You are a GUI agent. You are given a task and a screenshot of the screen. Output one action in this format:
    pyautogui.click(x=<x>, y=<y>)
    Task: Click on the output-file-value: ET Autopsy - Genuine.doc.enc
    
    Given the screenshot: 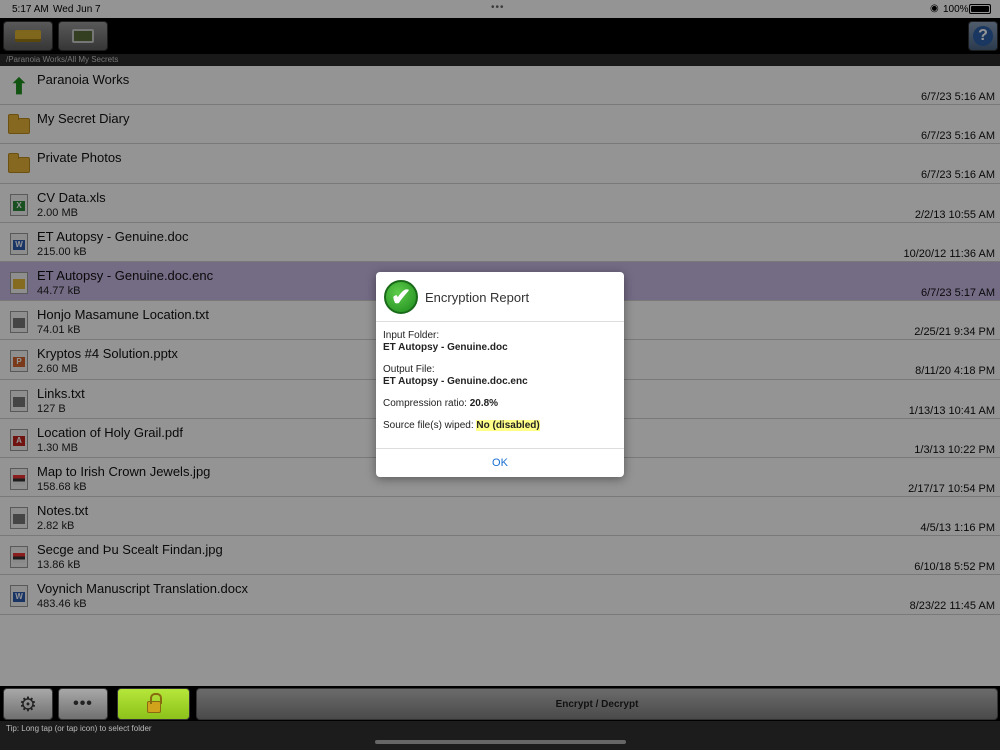 What is the action you would take?
    pyautogui.click(x=455, y=381)
    